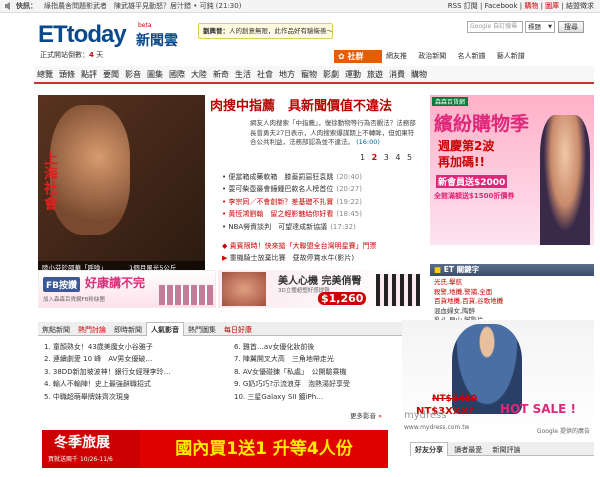  What do you see at coordinates (324, 258) in the screenshot?
I see `promo-link: ▶ 重機騎士放棄比賽 昼故停賞水牛(影片)` at bounding box center [324, 258].